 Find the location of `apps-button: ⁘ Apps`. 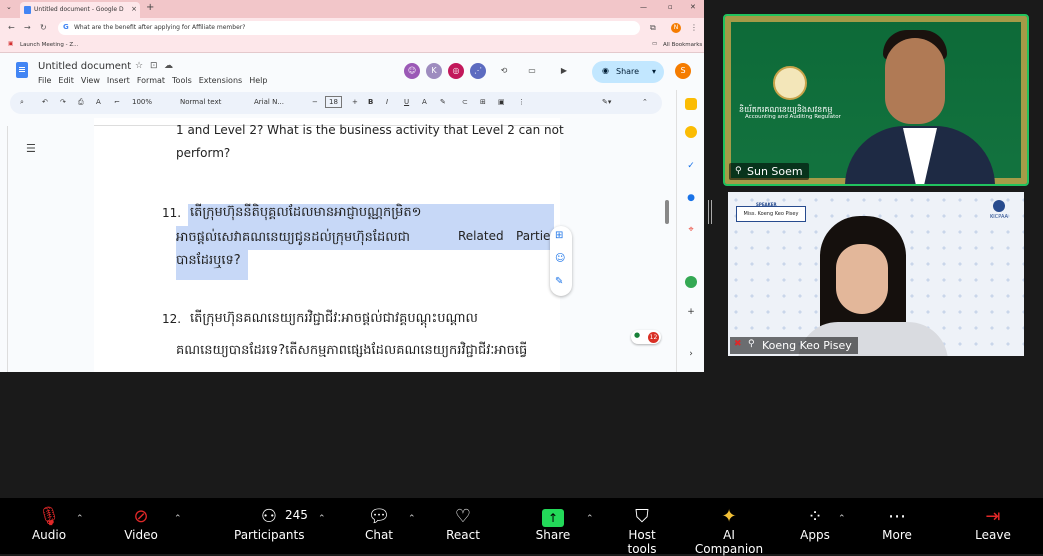

apps-button: ⁘ Apps is located at coordinates (815, 526).